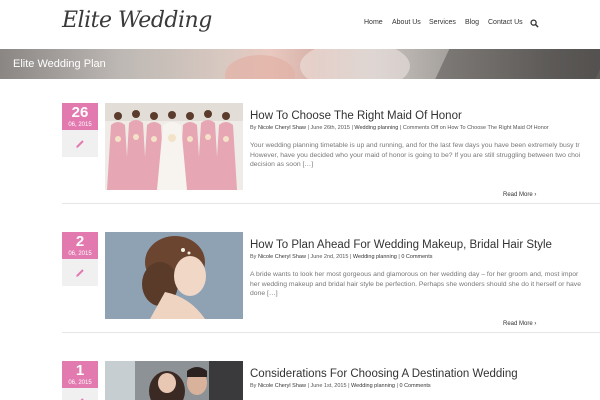 The height and width of the screenshot is (400, 600). I want to click on page-title: Elite Wedding Plan, so click(59, 64).